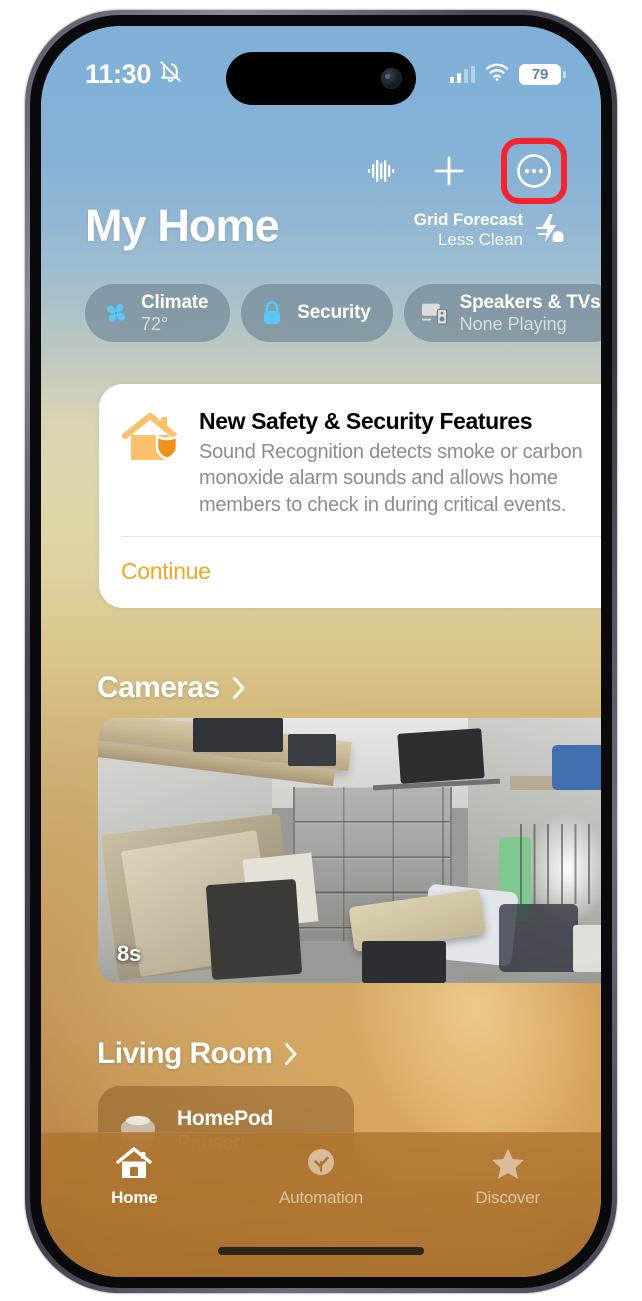  What do you see at coordinates (507, 1197) in the screenshot?
I see `tab-discover-label: Discover` at bounding box center [507, 1197].